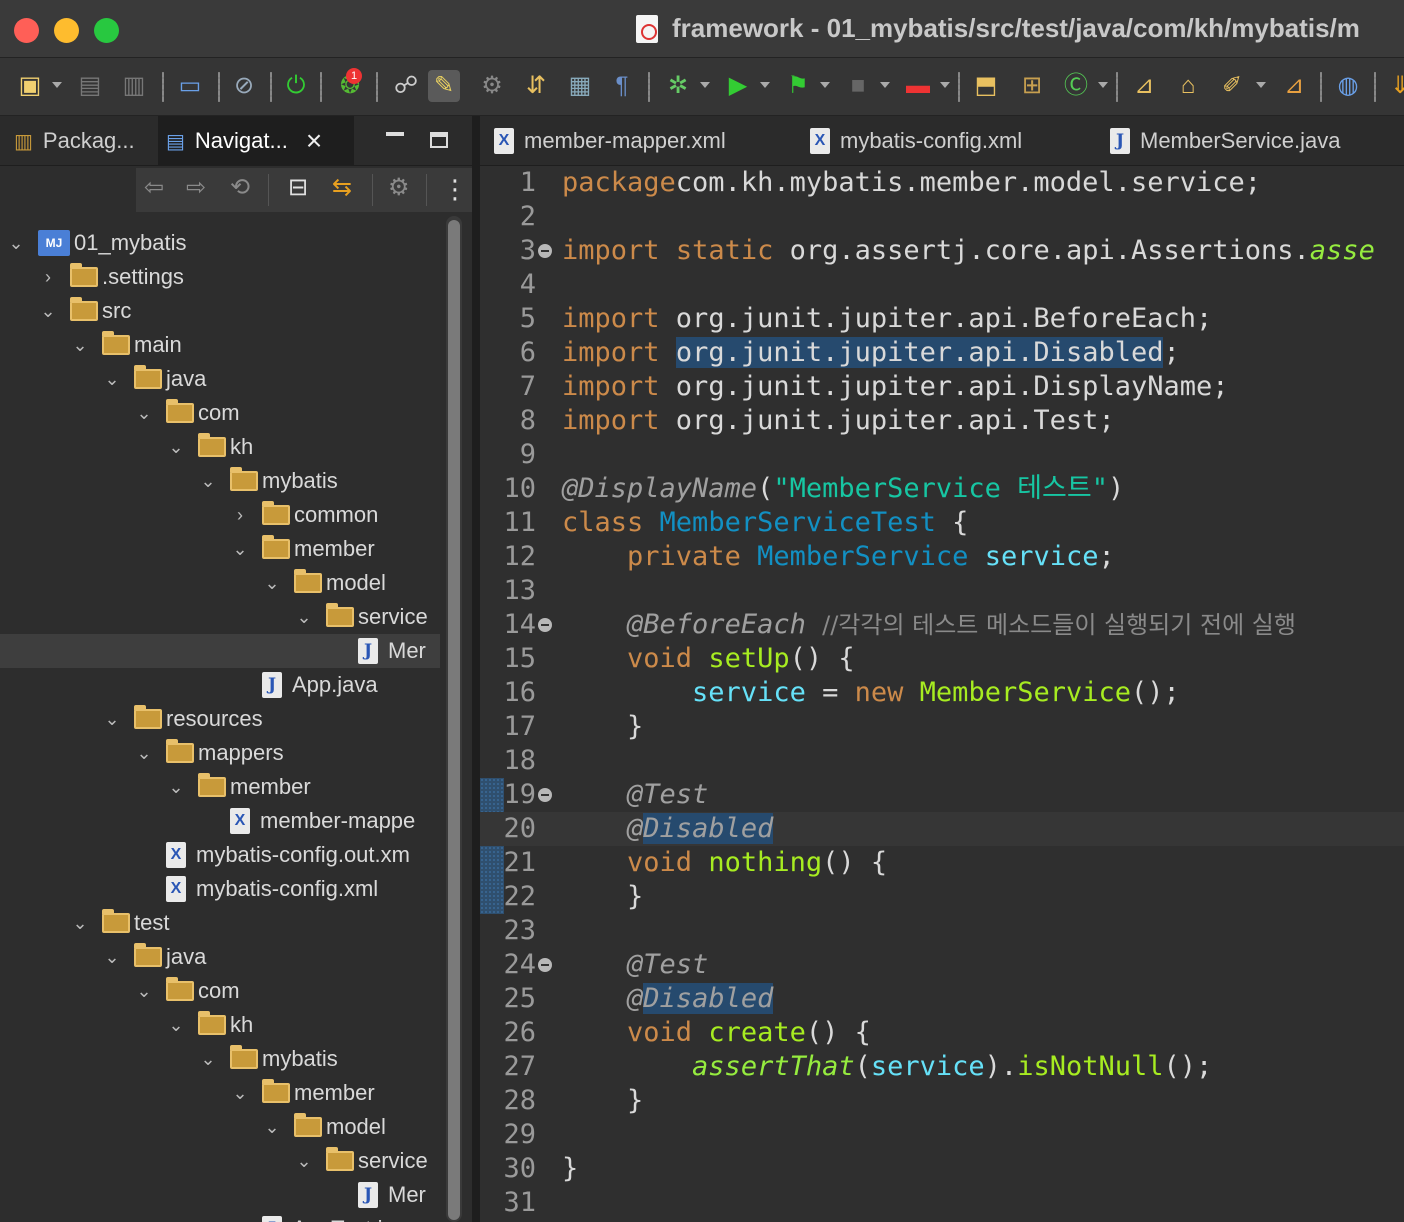  What do you see at coordinates (765, 85) in the screenshot?
I see `run-dropdown-arrow` at bounding box center [765, 85].